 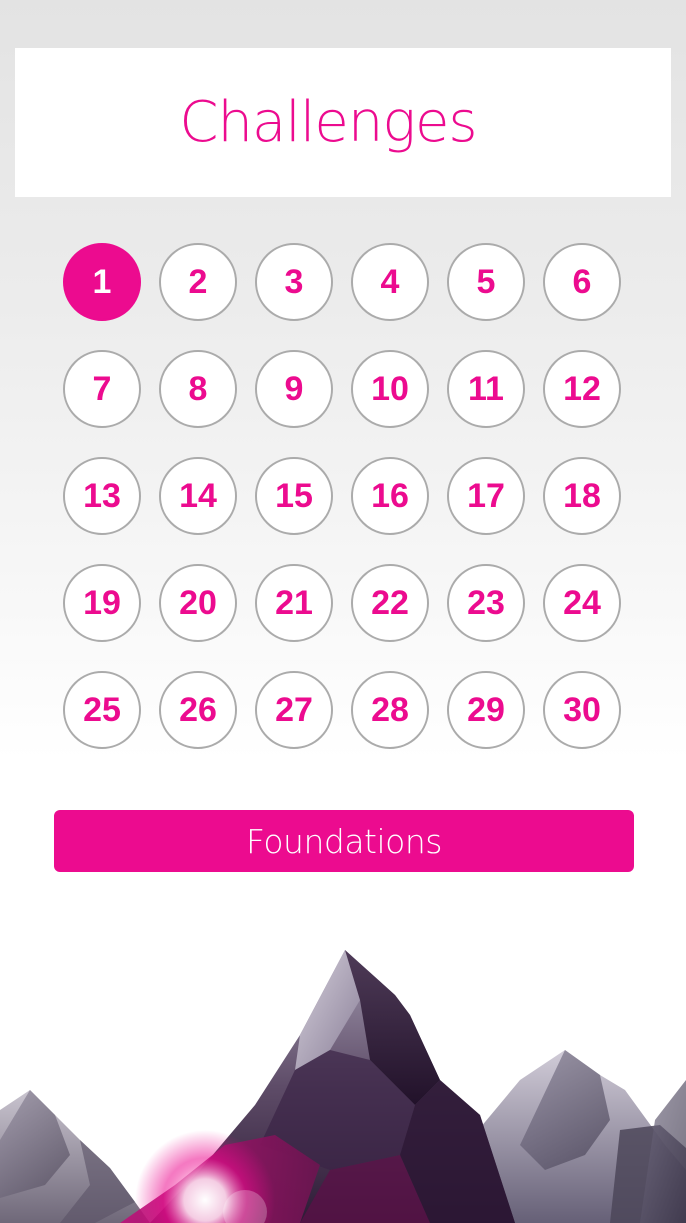 What do you see at coordinates (294, 603) in the screenshot?
I see `level-21-button: 21` at bounding box center [294, 603].